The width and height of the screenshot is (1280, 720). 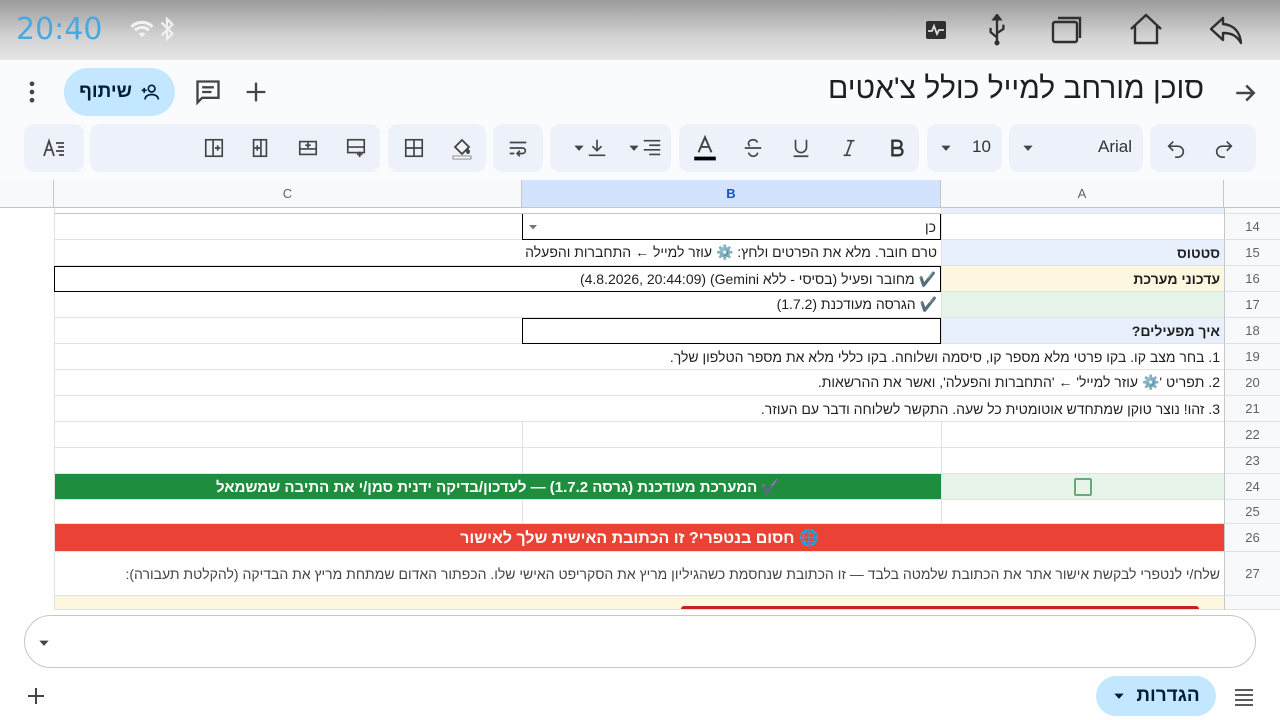 I want to click on font-size-select: 10, so click(x=964, y=148).